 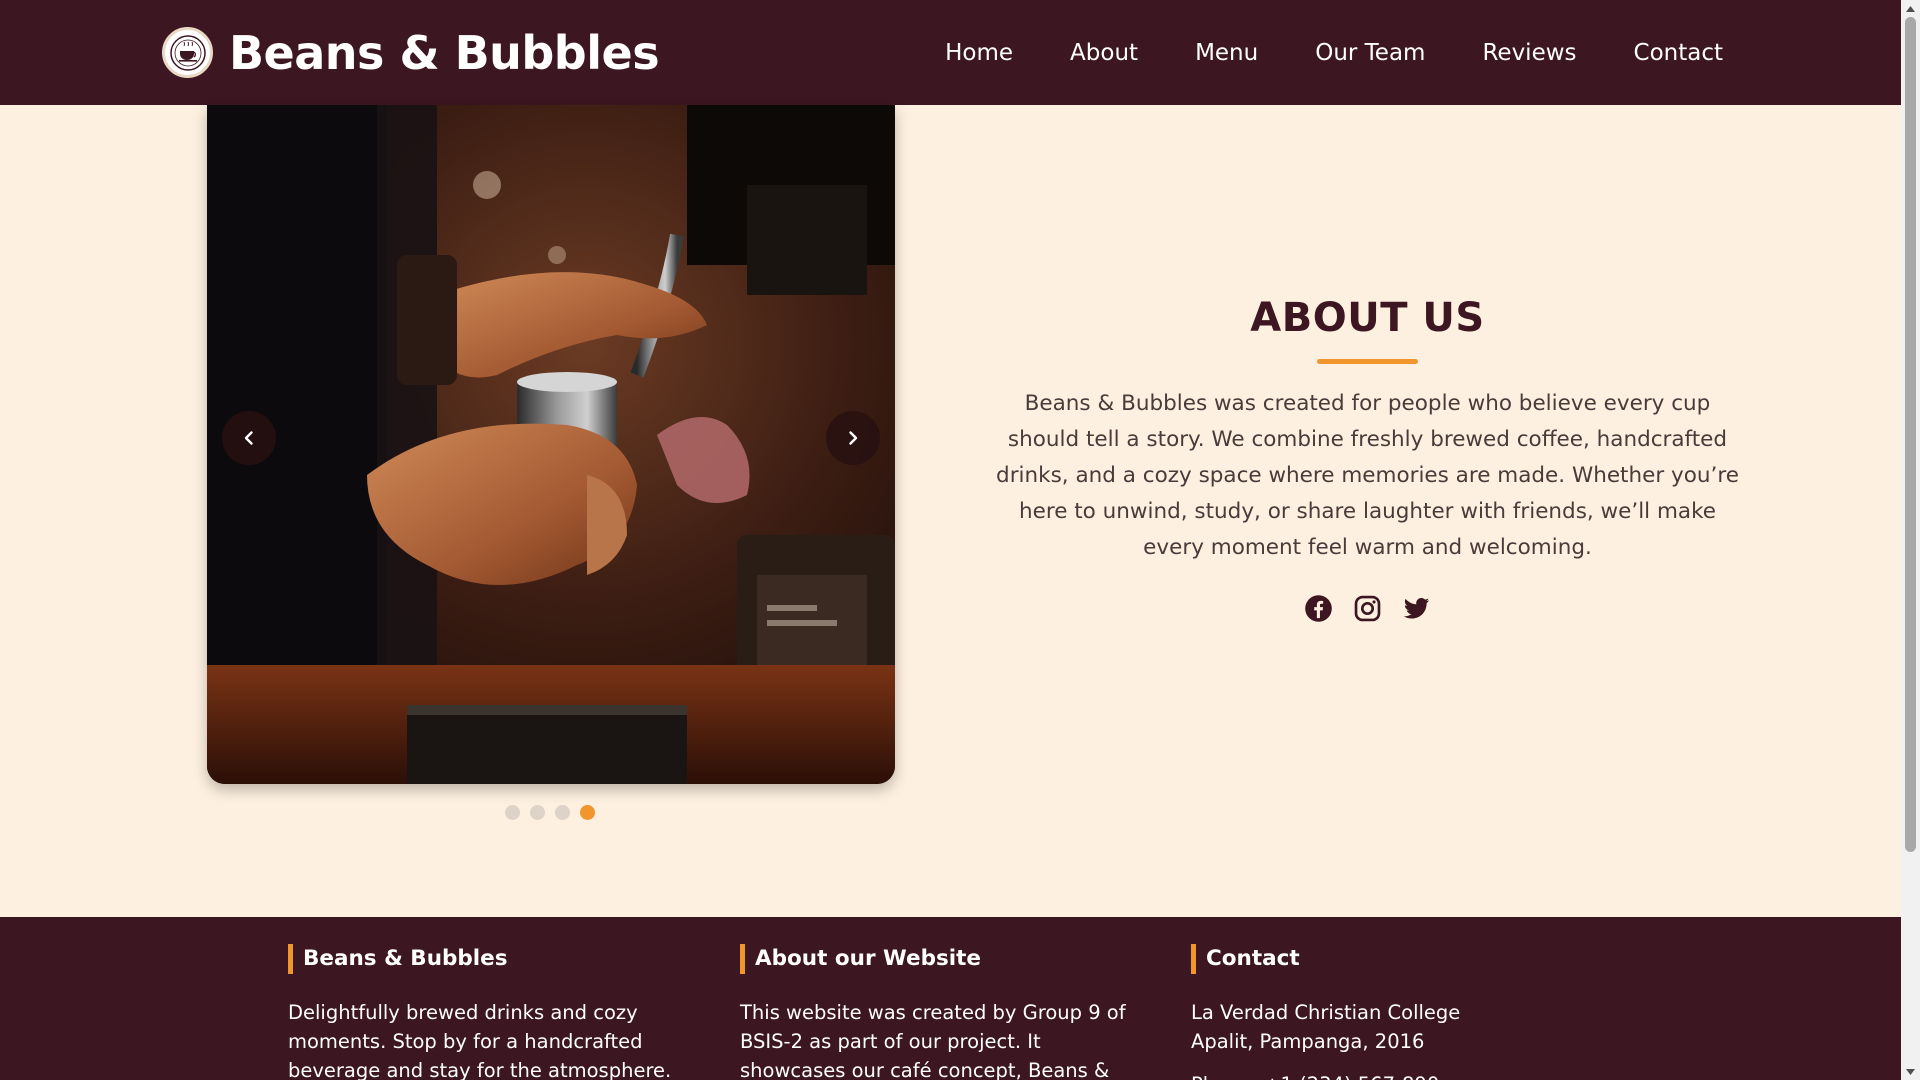 What do you see at coordinates (1678, 53) in the screenshot?
I see `nav-contact: Contact` at bounding box center [1678, 53].